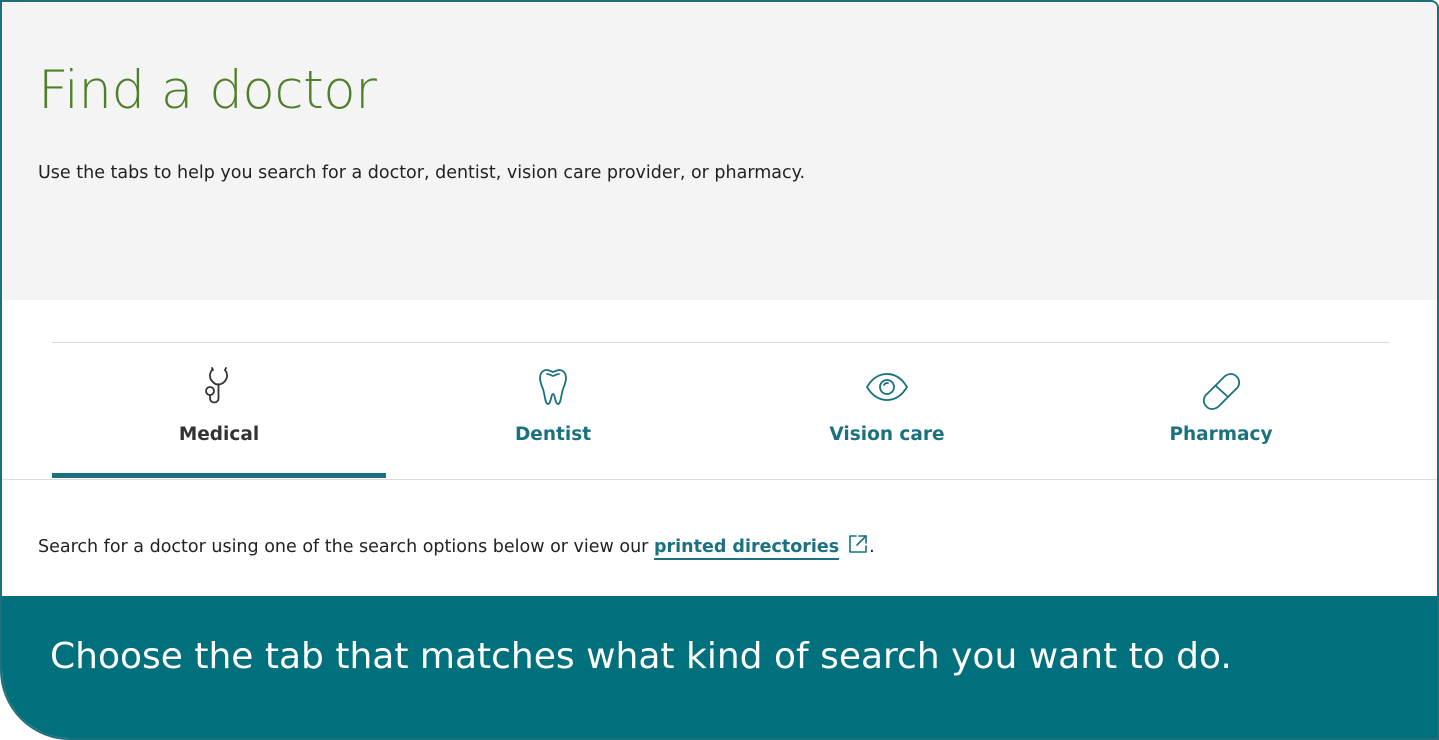  What do you see at coordinates (1221, 387) in the screenshot?
I see `pill-icon` at bounding box center [1221, 387].